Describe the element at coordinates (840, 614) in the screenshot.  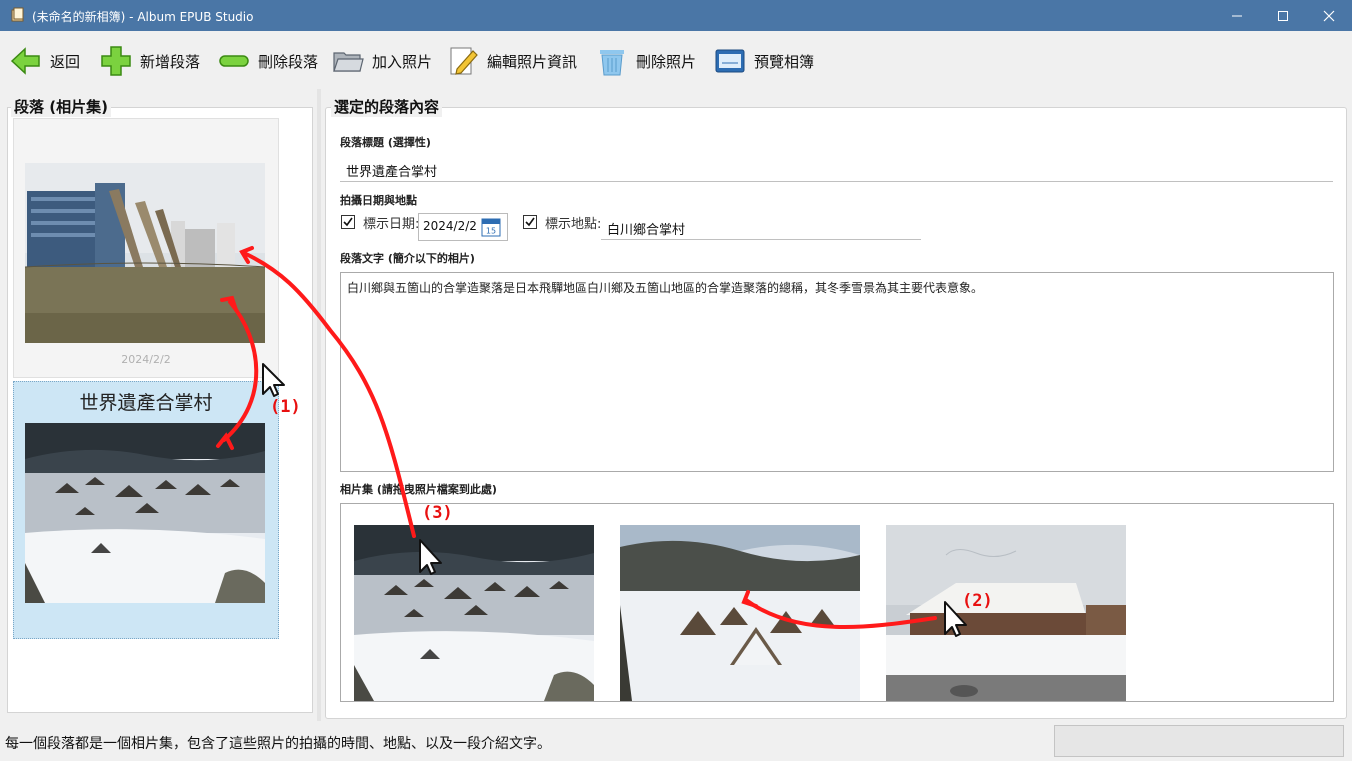
I see `arrow-2-path` at that location.